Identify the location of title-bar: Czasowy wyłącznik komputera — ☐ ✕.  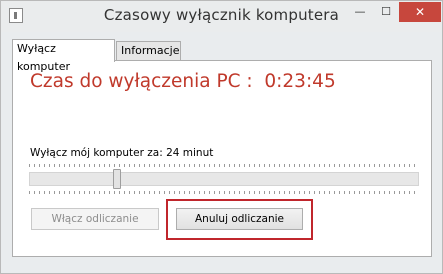
(221, 16).